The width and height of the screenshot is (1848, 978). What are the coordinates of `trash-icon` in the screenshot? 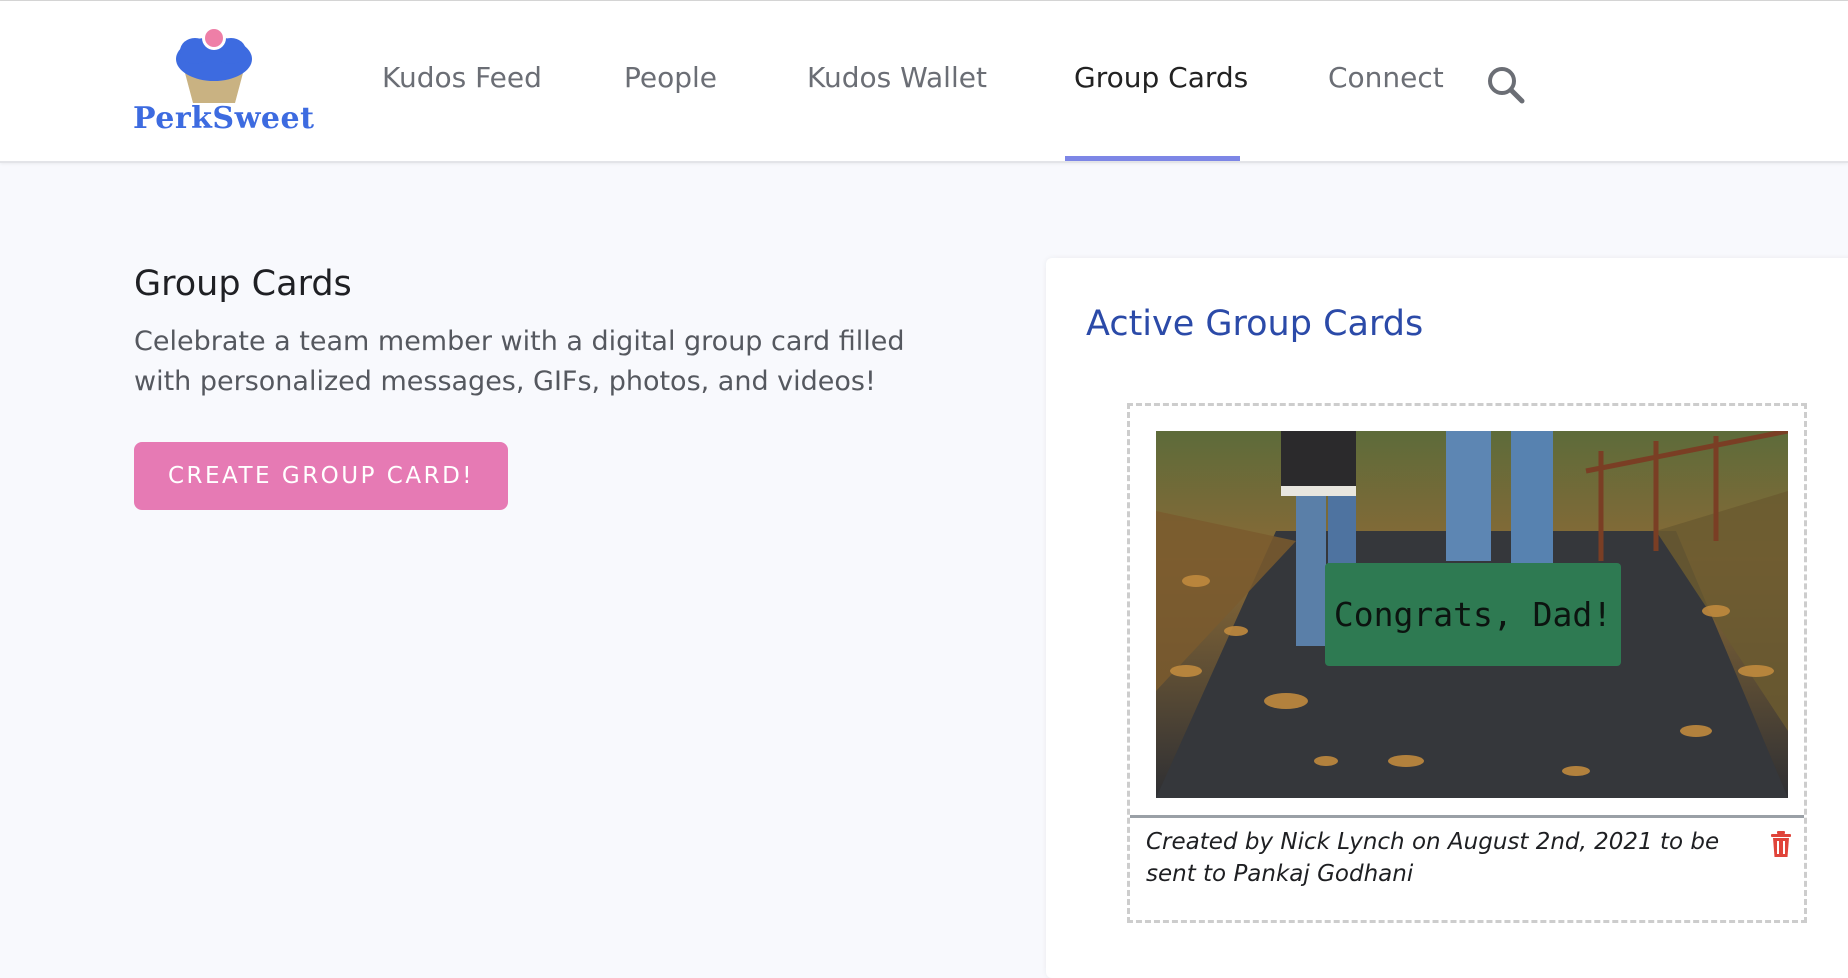 It's located at (1781, 844).